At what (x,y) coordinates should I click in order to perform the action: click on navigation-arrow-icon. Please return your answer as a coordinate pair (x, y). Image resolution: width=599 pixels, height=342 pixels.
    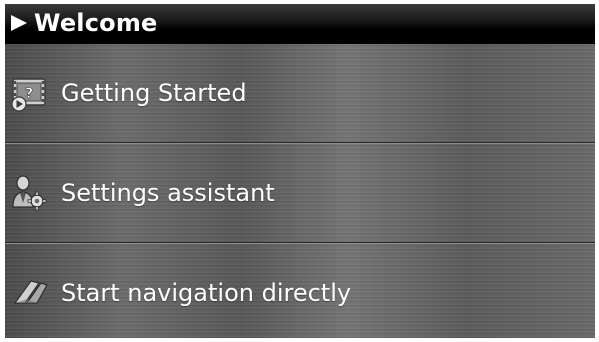
    Looking at the image, I should click on (30, 293).